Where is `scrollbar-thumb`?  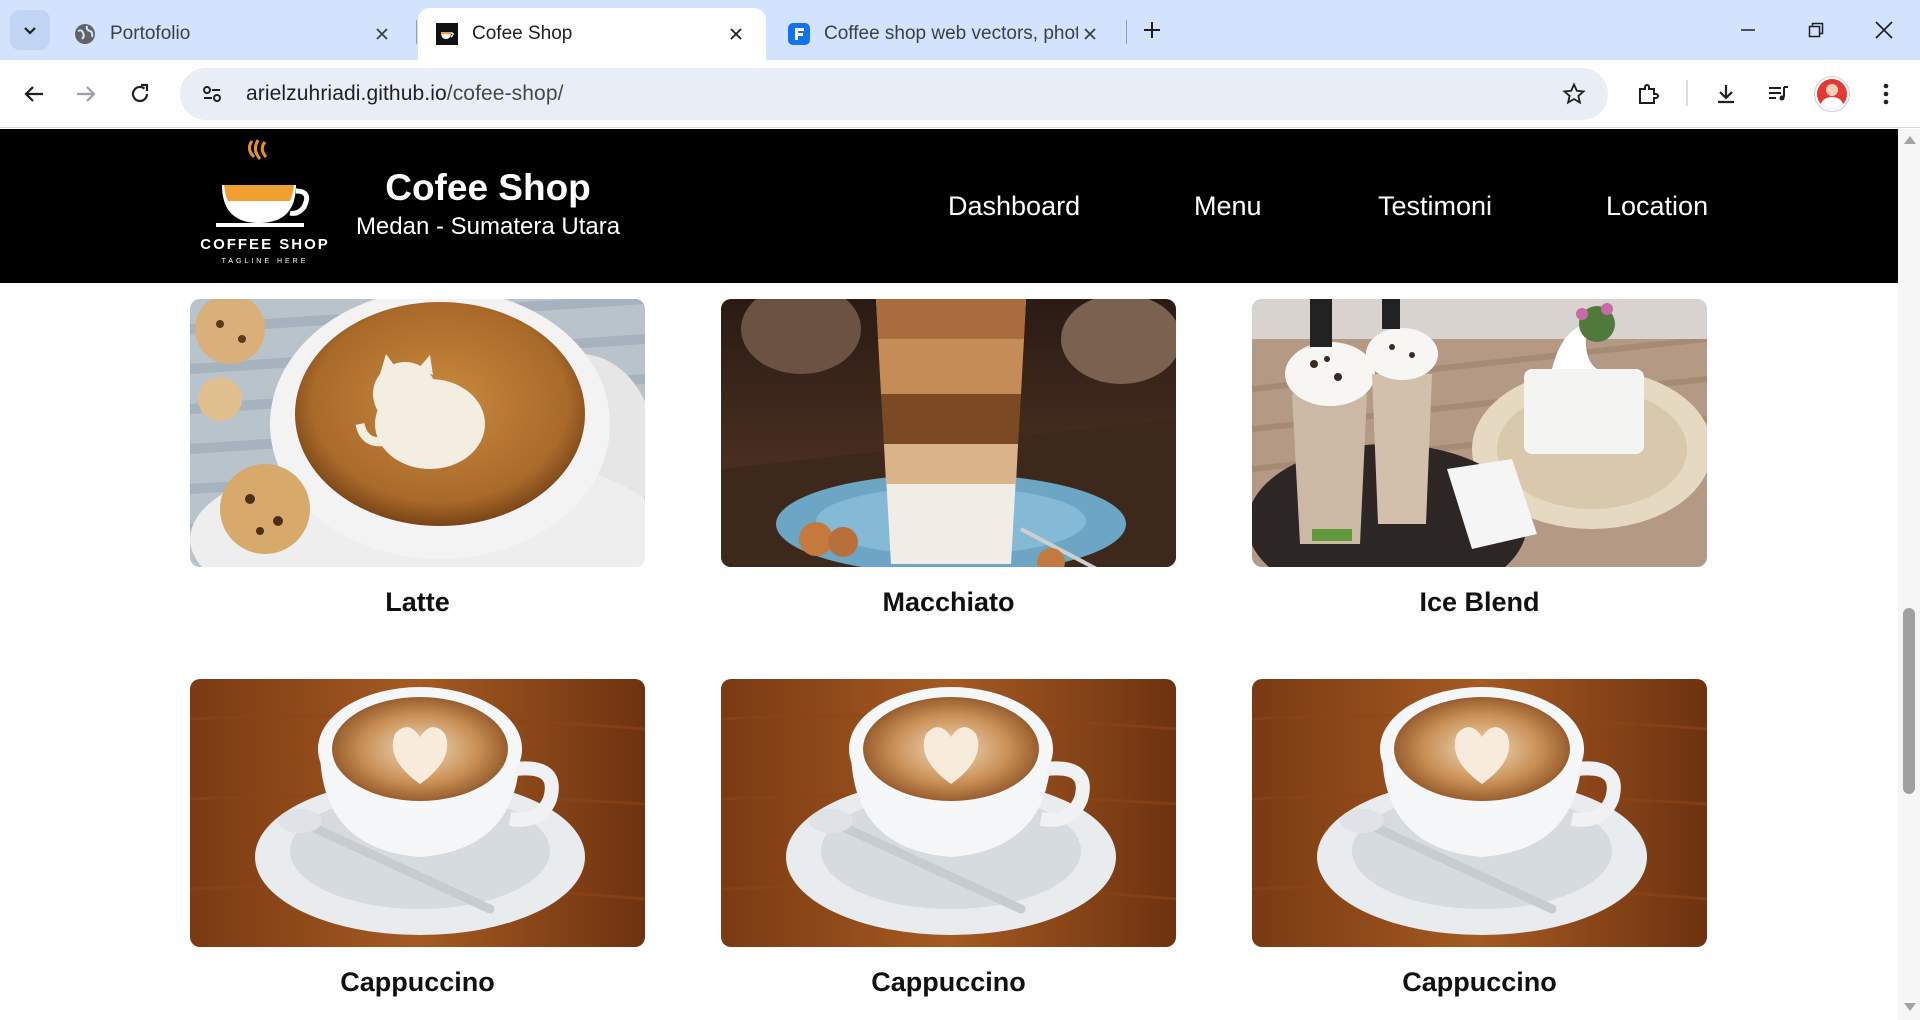 scrollbar-thumb is located at coordinates (1909, 701).